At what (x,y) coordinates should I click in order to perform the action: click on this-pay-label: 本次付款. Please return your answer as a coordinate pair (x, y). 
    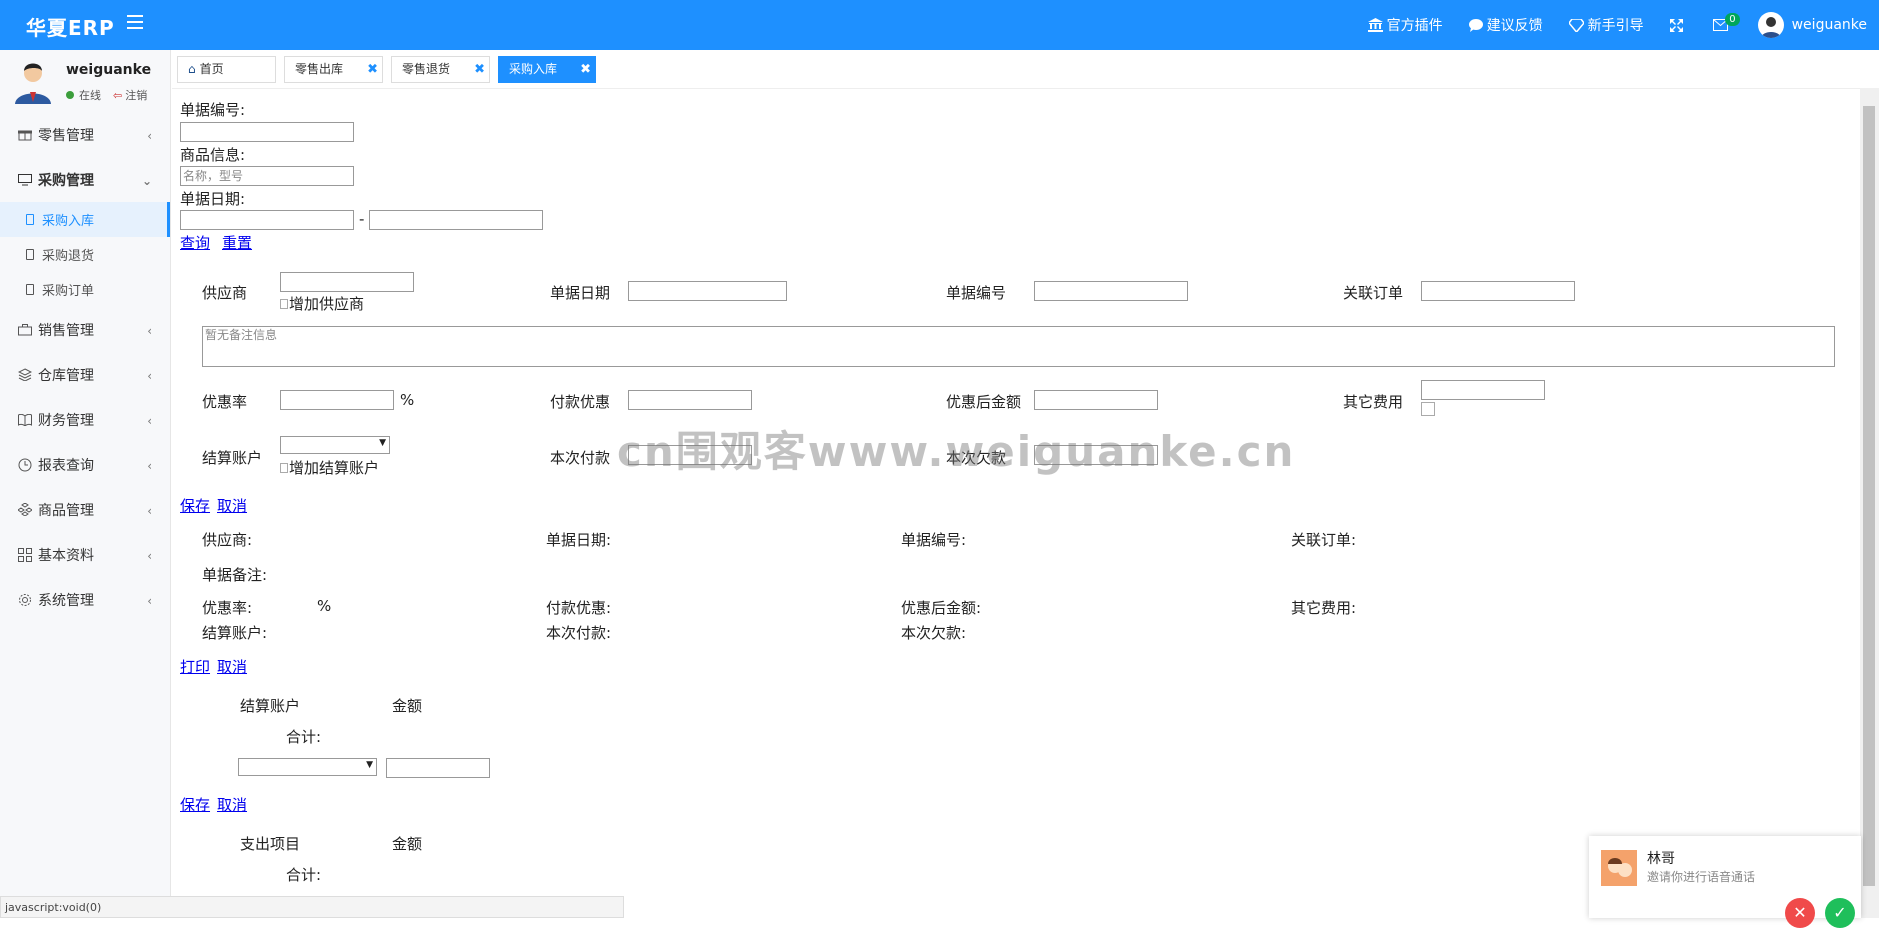
    Looking at the image, I should click on (580, 458).